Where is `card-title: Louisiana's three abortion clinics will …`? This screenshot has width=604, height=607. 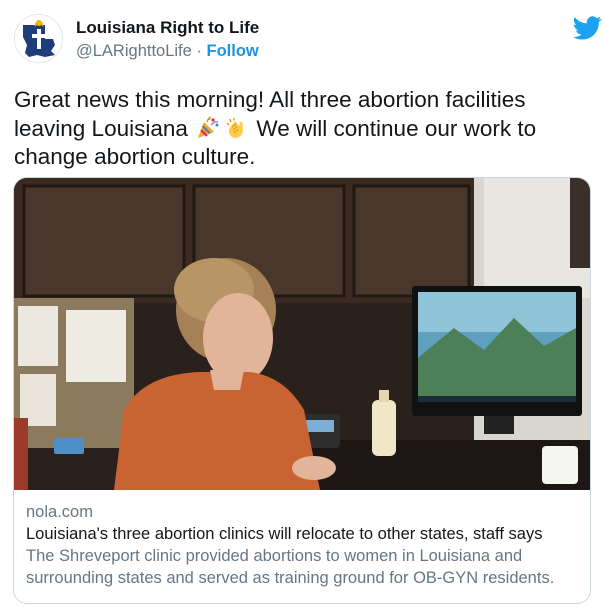
card-title: Louisiana's three abortion clinics will … is located at coordinates (306, 534).